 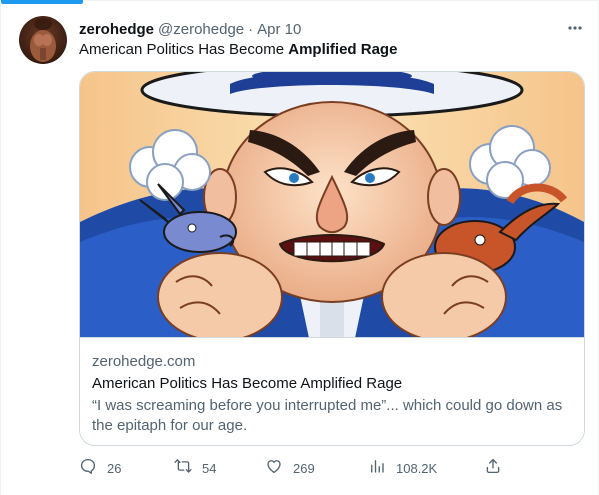 I want to click on share-button, so click(x=493, y=468).